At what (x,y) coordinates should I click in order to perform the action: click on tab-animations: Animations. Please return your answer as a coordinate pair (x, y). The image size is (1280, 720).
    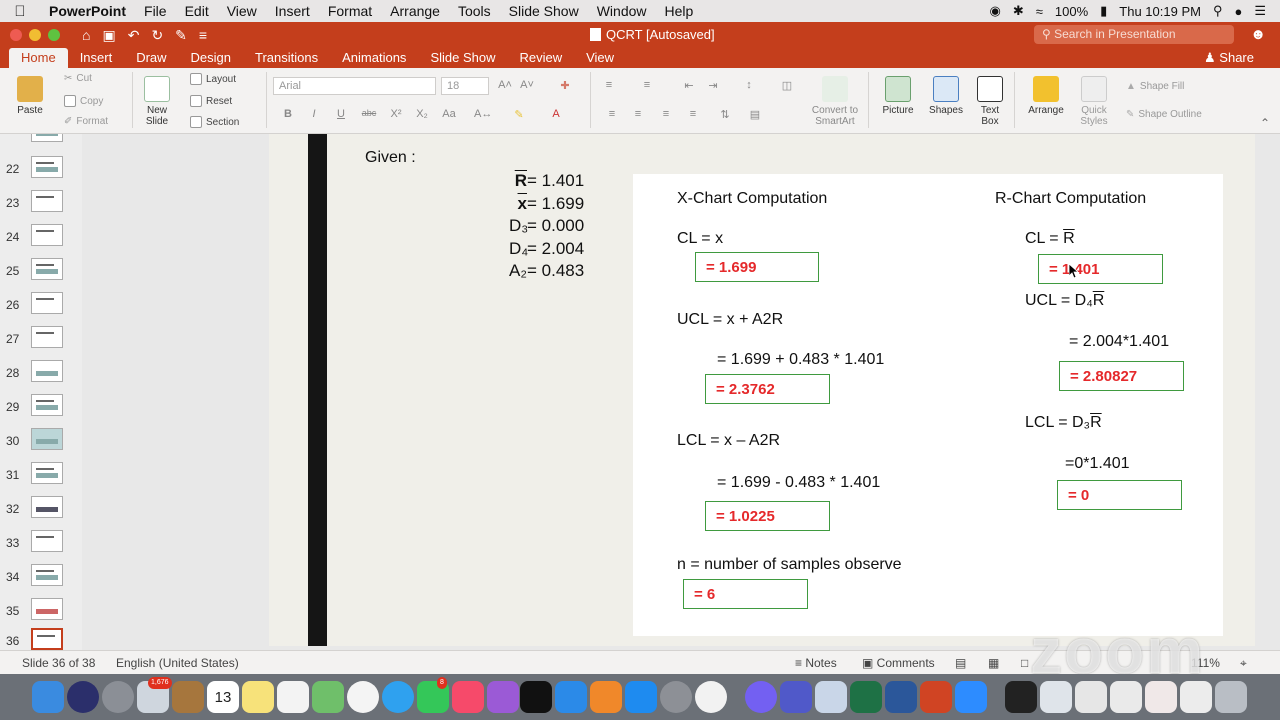
    Looking at the image, I should click on (374, 58).